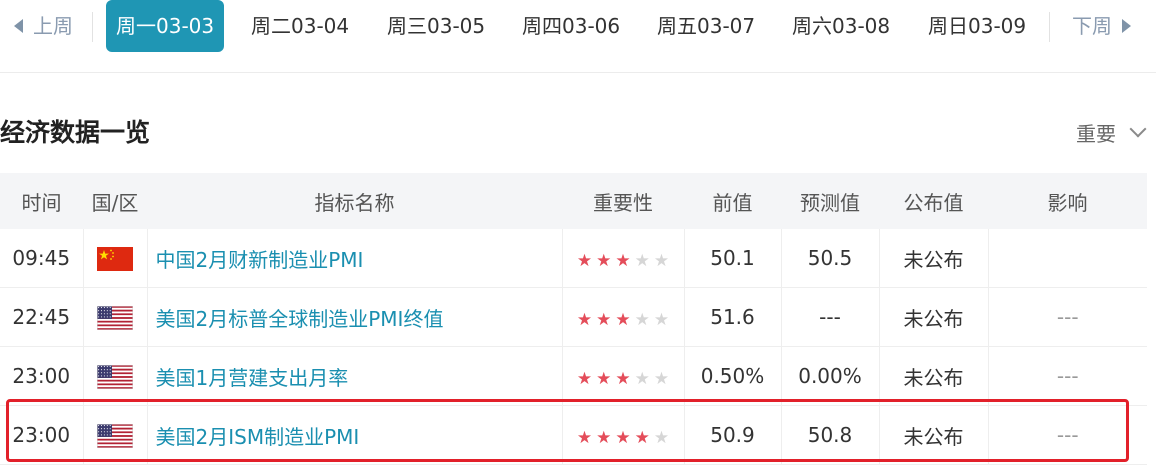 This screenshot has width=1156, height=466. I want to click on triangle-left-icon, so click(18, 25).